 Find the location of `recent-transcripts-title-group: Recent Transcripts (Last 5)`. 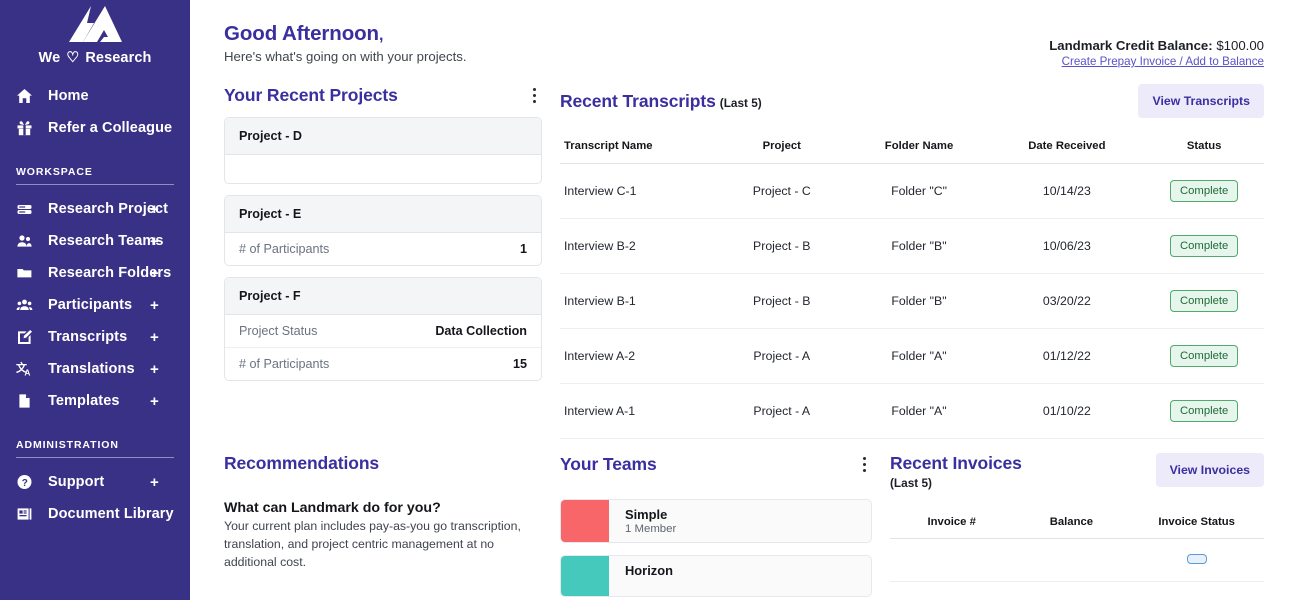

recent-transcripts-title-group: Recent Transcripts (Last 5) is located at coordinates (661, 101).